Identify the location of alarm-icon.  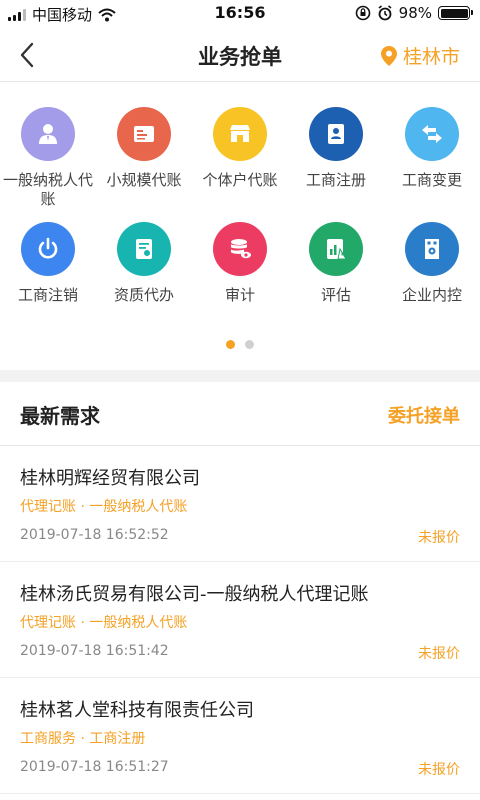
(385, 13).